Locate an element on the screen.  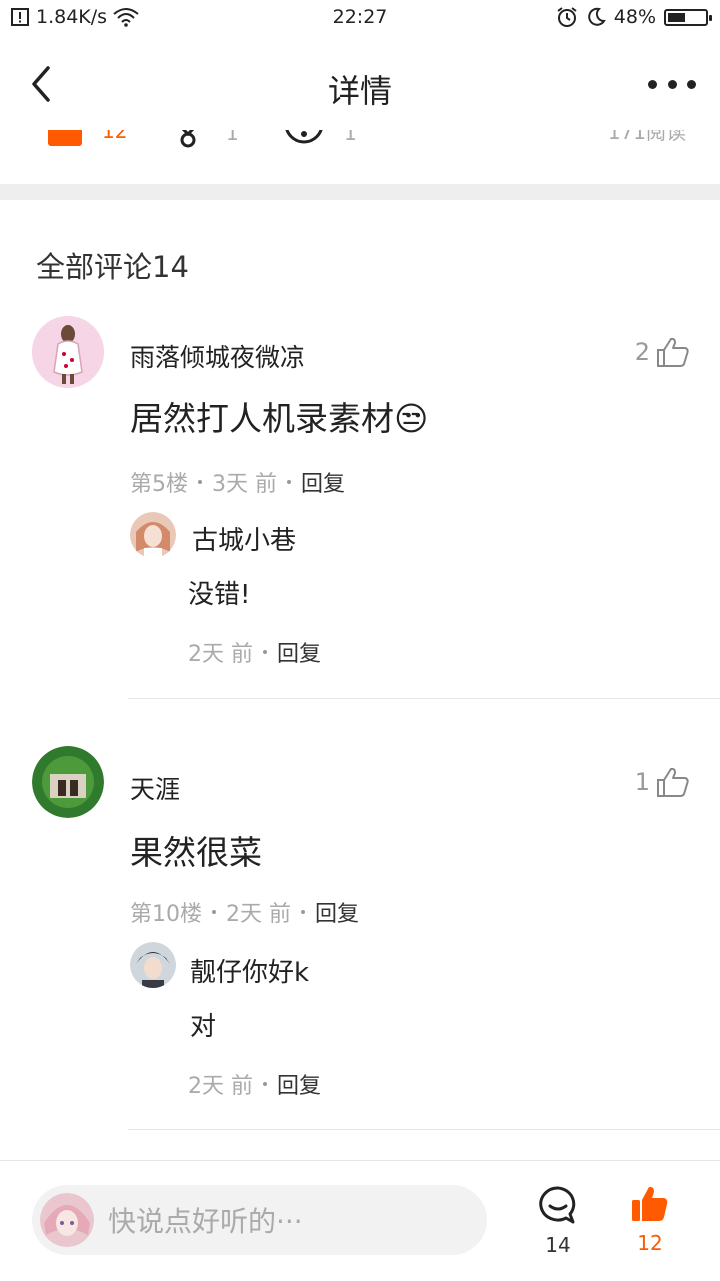
moon-icon is located at coordinates (596, 16).